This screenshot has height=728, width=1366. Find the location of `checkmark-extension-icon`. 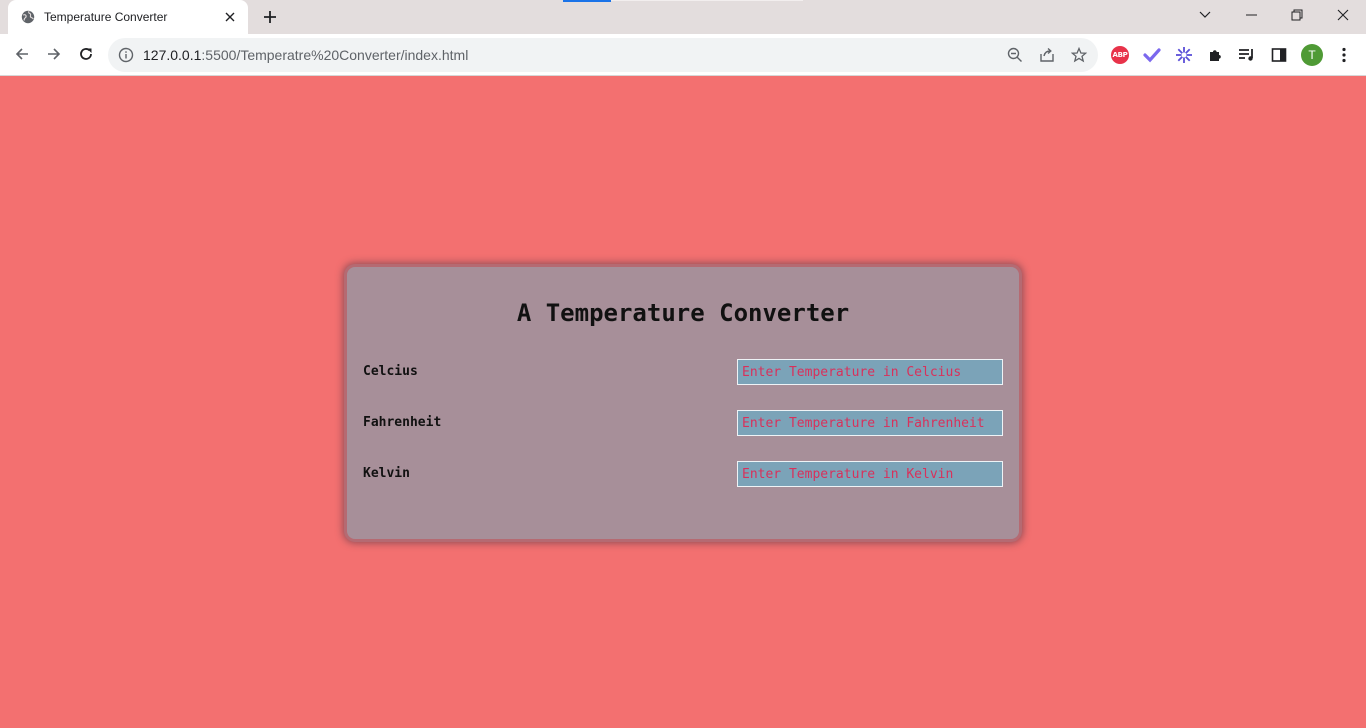

checkmark-extension-icon is located at coordinates (1152, 55).